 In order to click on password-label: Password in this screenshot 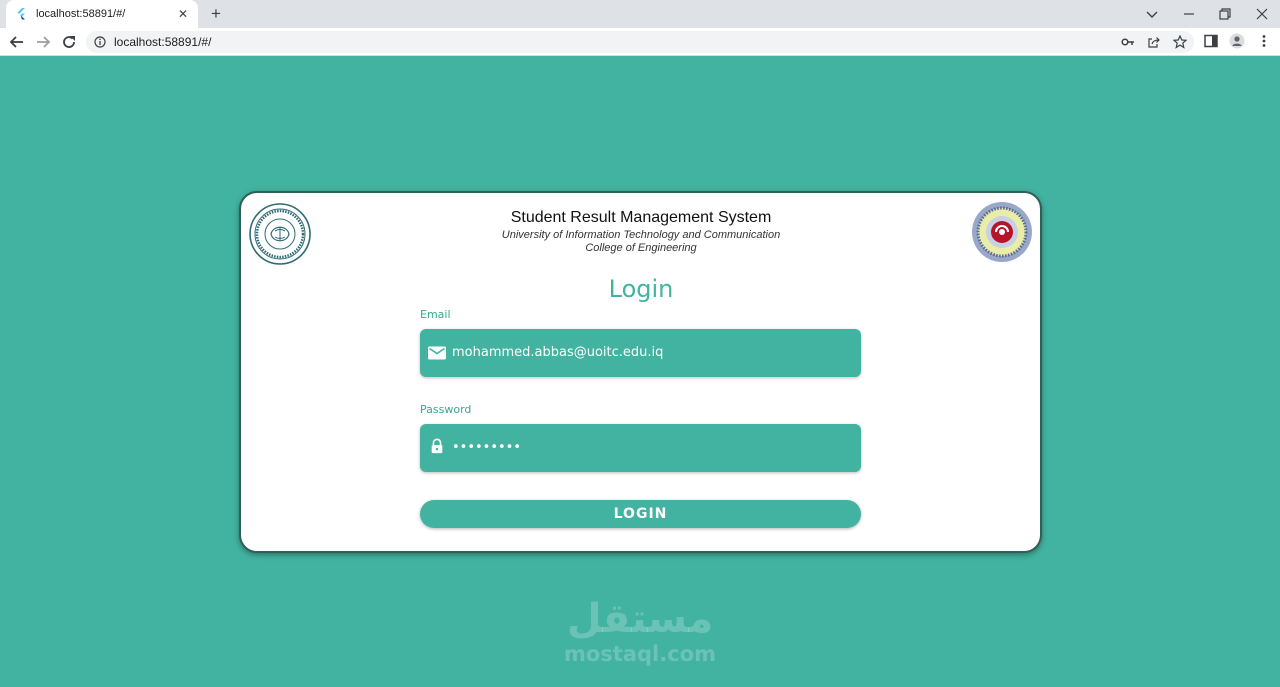, I will do `click(446, 409)`.